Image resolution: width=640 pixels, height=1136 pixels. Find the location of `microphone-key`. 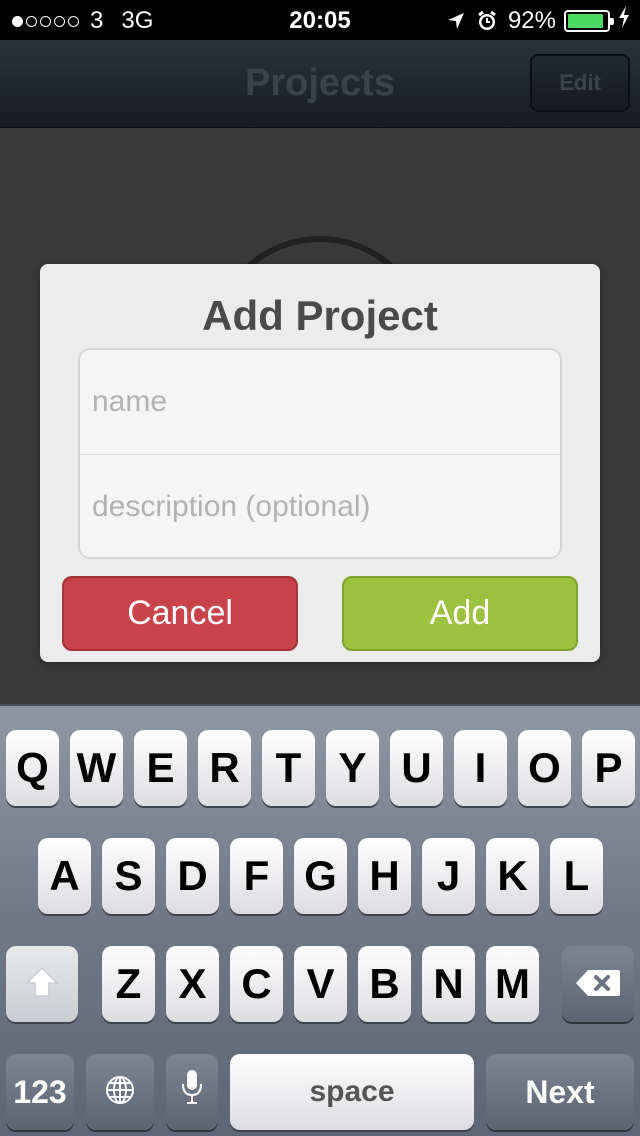

microphone-key is located at coordinates (192, 1092).